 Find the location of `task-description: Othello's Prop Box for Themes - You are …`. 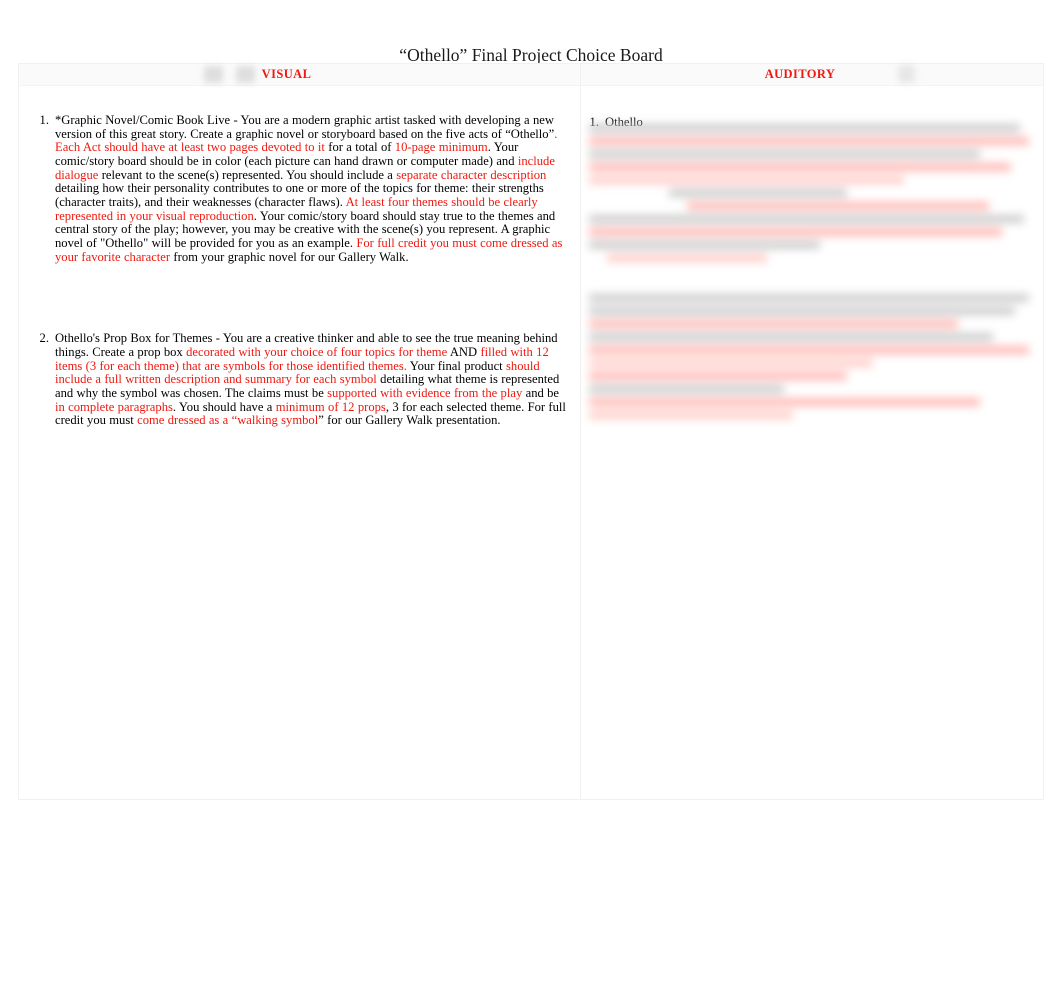

task-description: Othello's Prop Box for Themes - You are … is located at coordinates (310, 379).